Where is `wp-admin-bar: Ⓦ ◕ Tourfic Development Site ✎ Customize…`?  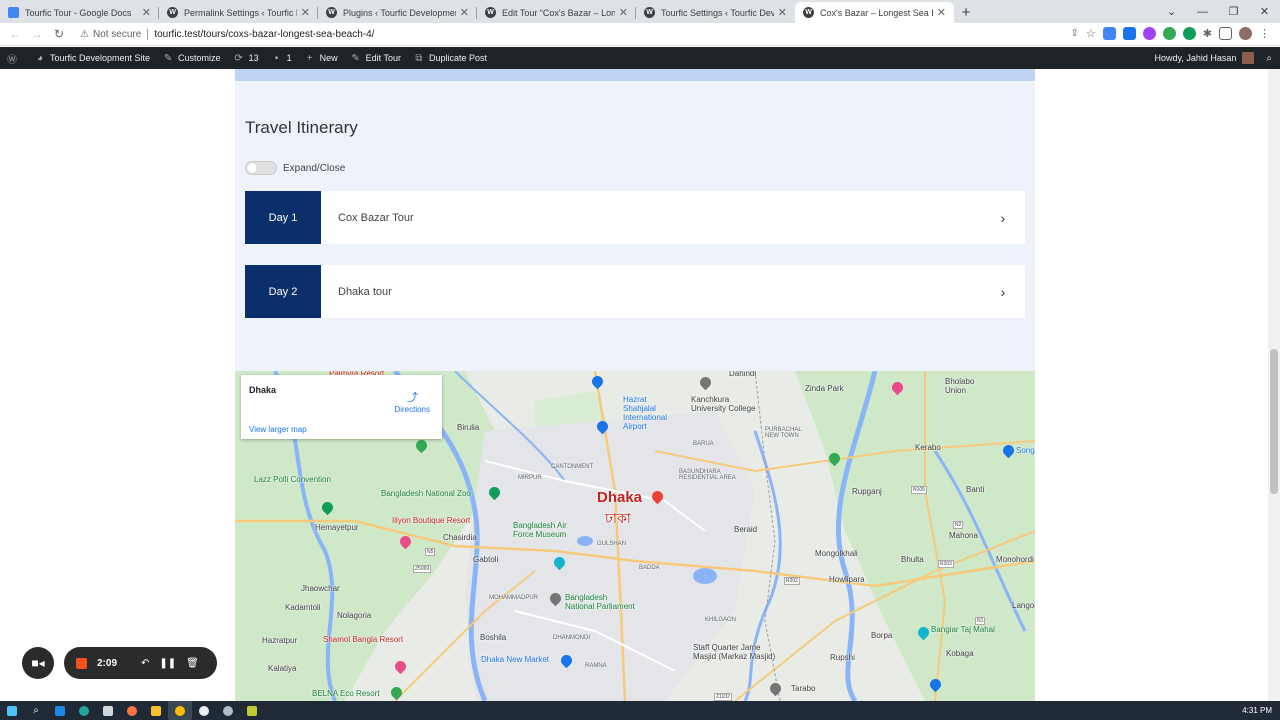
wp-admin-bar: Ⓦ ◕ Tourfic Development Site ✎ Customize… is located at coordinates (640, 58).